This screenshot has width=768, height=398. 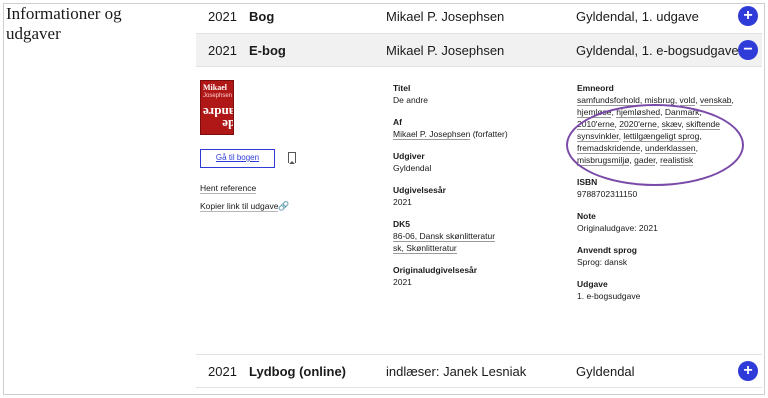 I want to click on cover-author-text: Mikael, so click(x=215, y=87).